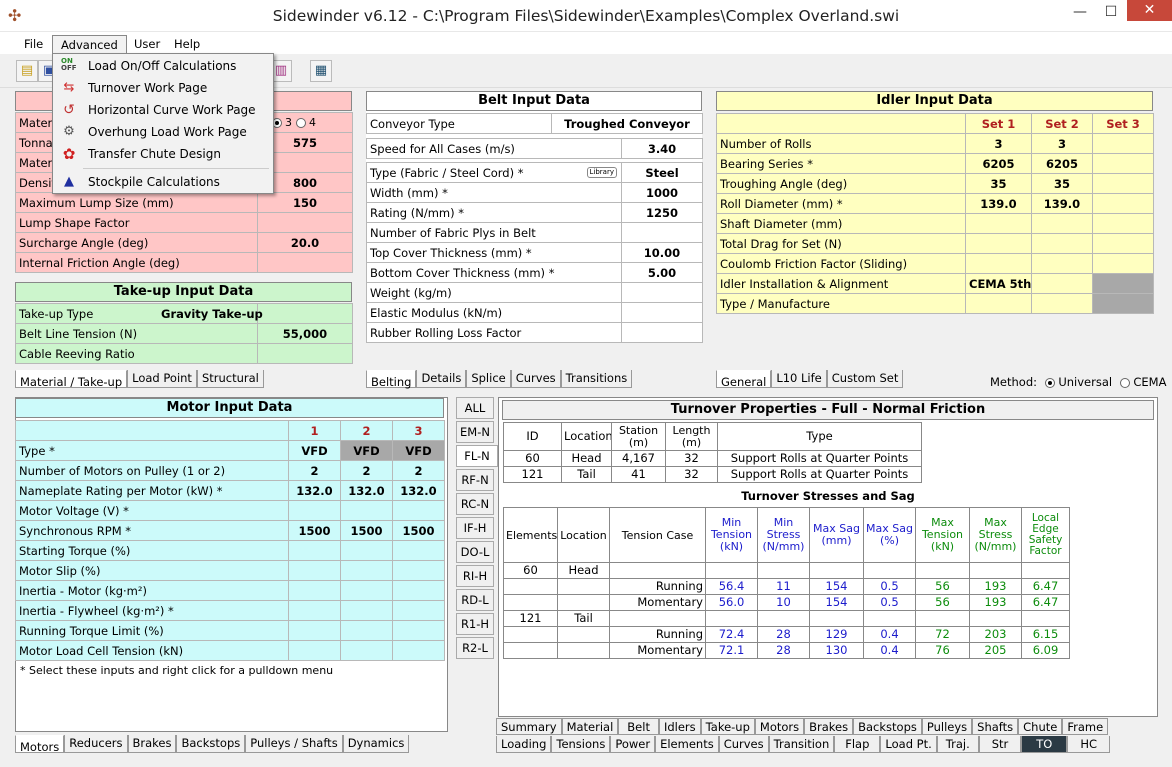 Image resolution: width=1172 pixels, height=767 pixels. I want to click on tab-details: Details, so click(441, 379).